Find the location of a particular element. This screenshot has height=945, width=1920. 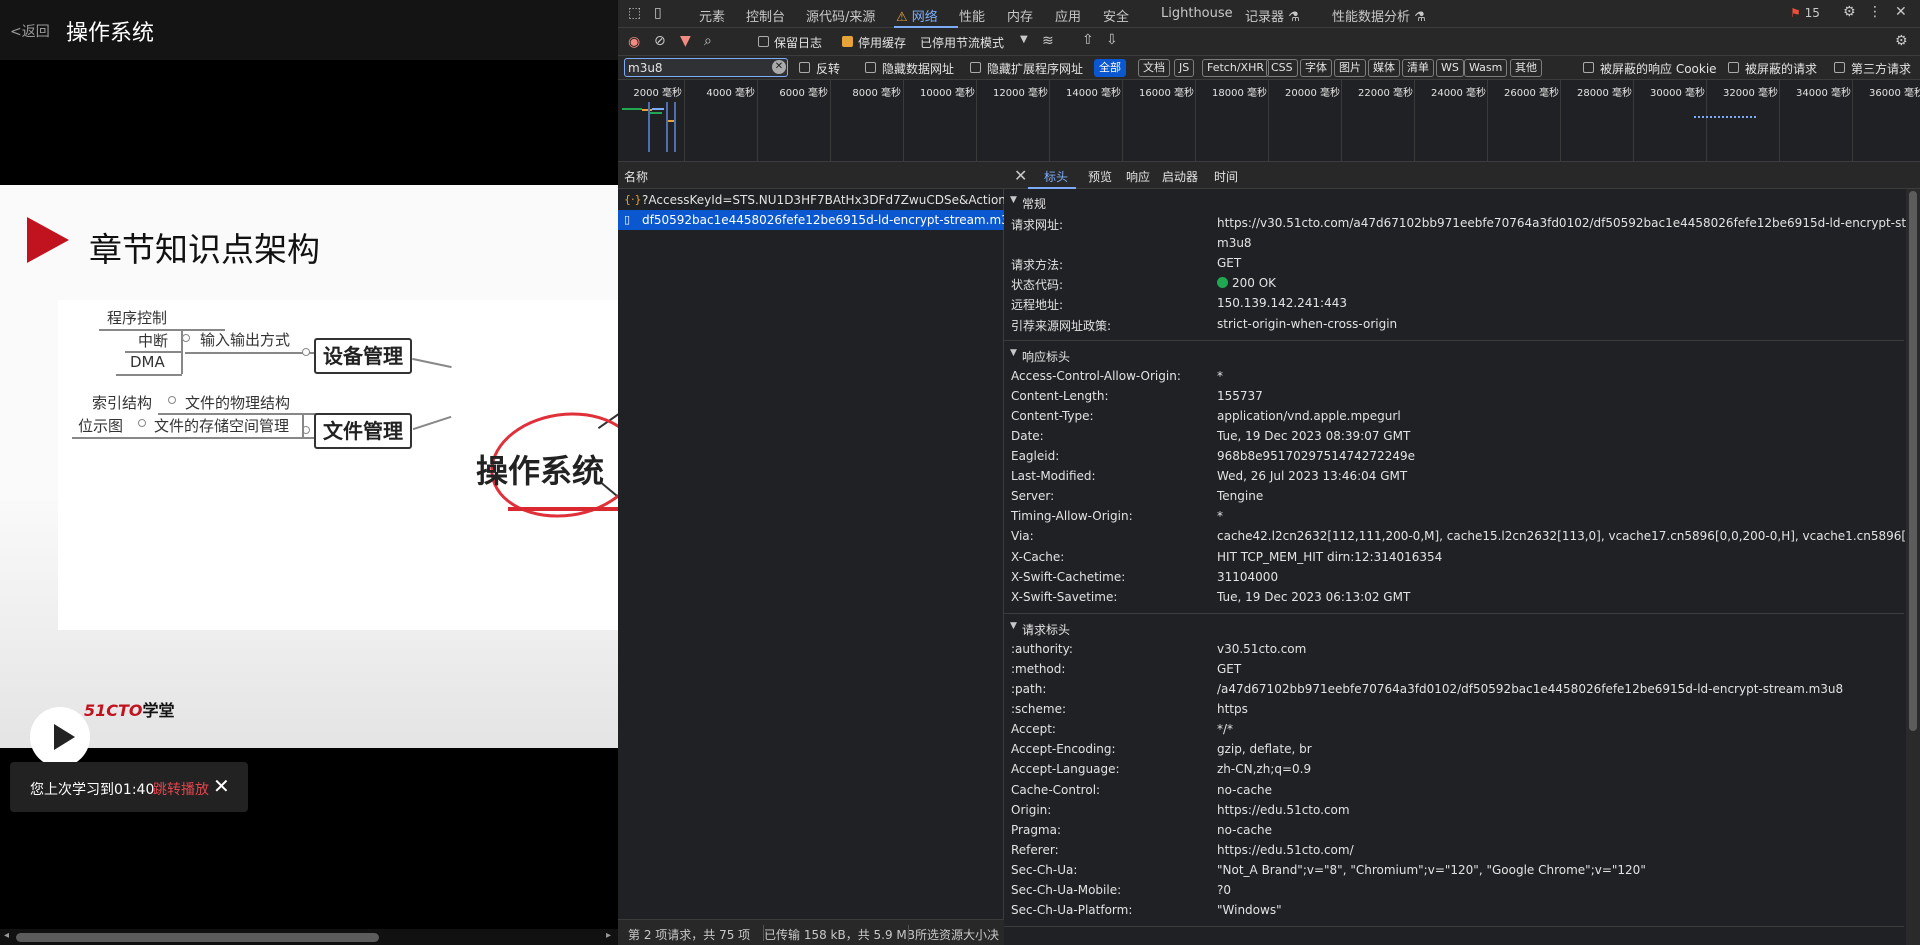

section-response-headers: ▼ 响应标头 is located at coordinates (1454, 355).